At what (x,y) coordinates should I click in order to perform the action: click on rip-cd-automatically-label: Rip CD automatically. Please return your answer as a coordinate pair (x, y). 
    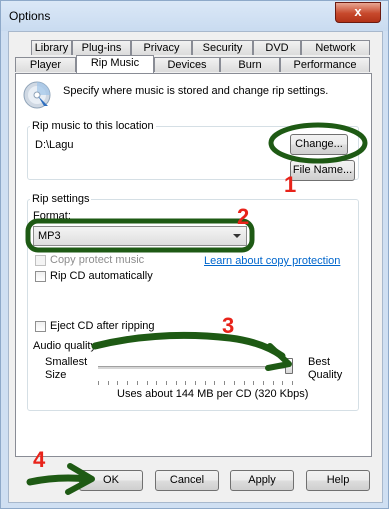
    Looking at the image, I should click on (101, 276).